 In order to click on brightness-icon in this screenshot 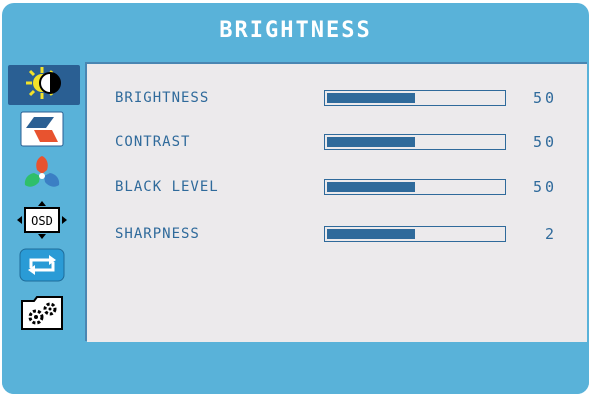, I will do `click(44, 85)`.